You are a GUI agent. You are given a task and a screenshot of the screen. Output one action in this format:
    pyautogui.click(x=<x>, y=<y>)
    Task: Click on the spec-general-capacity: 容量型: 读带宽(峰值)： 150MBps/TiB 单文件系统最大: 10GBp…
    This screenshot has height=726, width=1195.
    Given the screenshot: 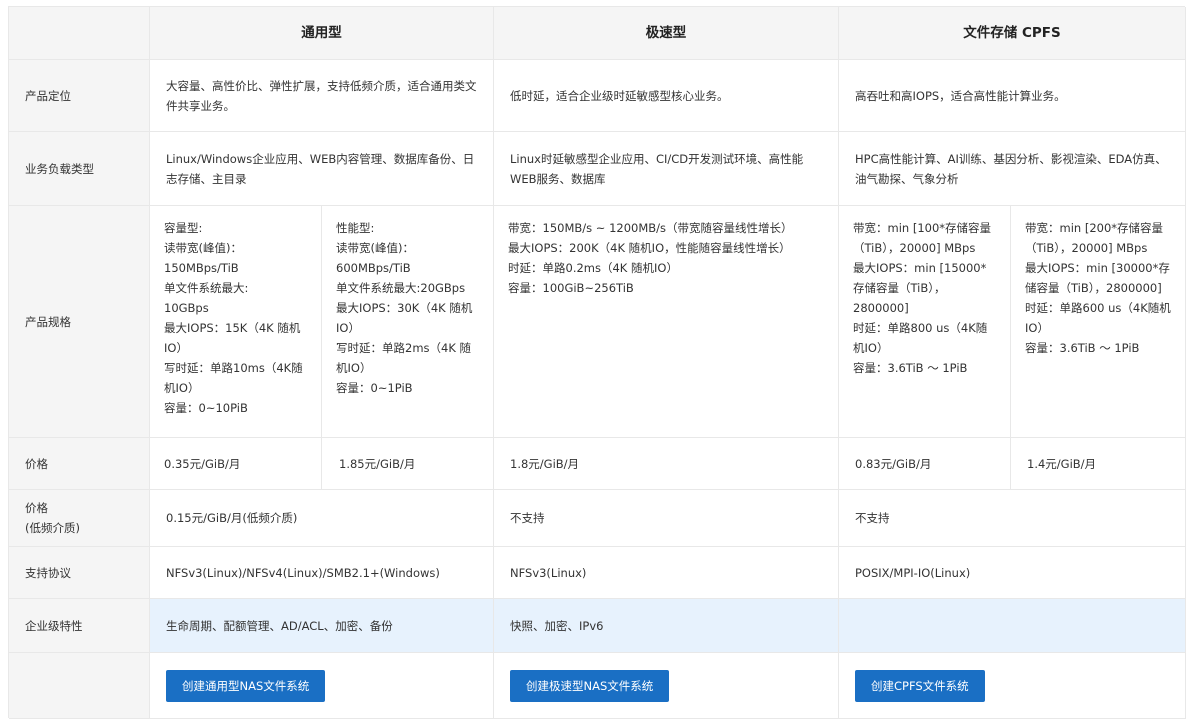 What is the action you would take?
    pyautogui.click(x=236, y=322)
    